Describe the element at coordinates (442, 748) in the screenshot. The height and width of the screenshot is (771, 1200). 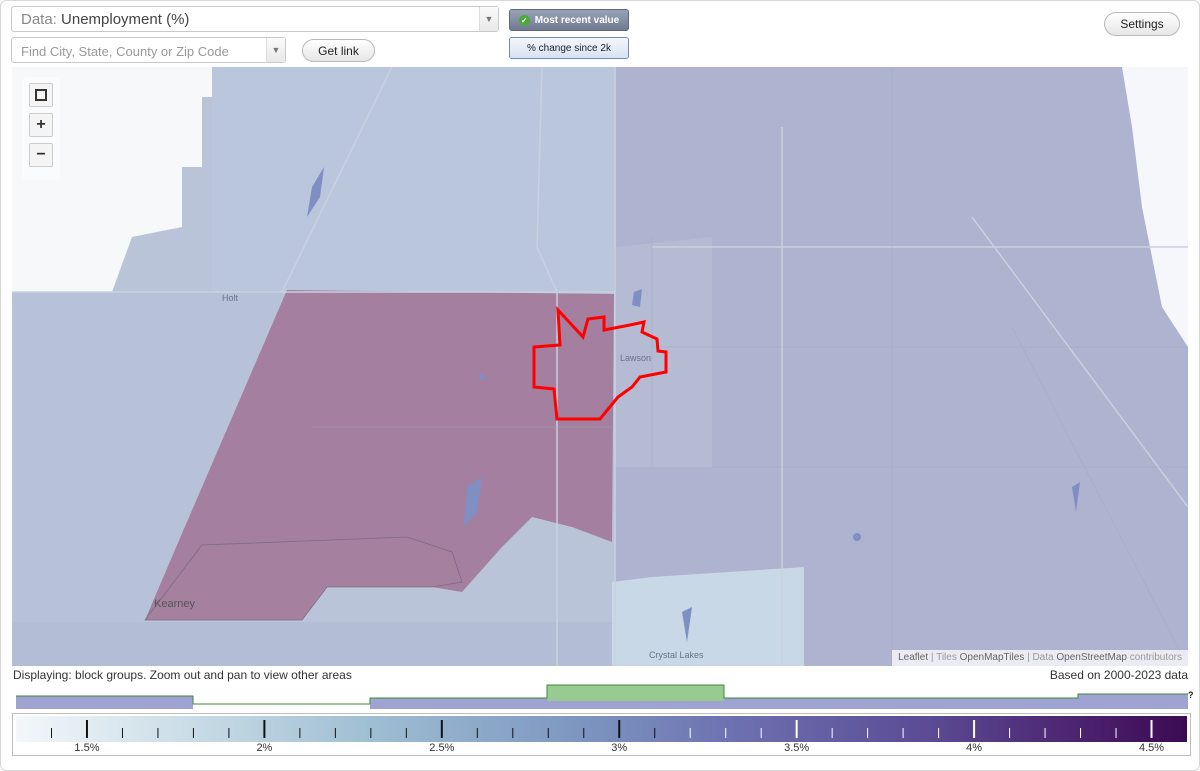
I see `legend-tick-label: 2.5%` at that location.